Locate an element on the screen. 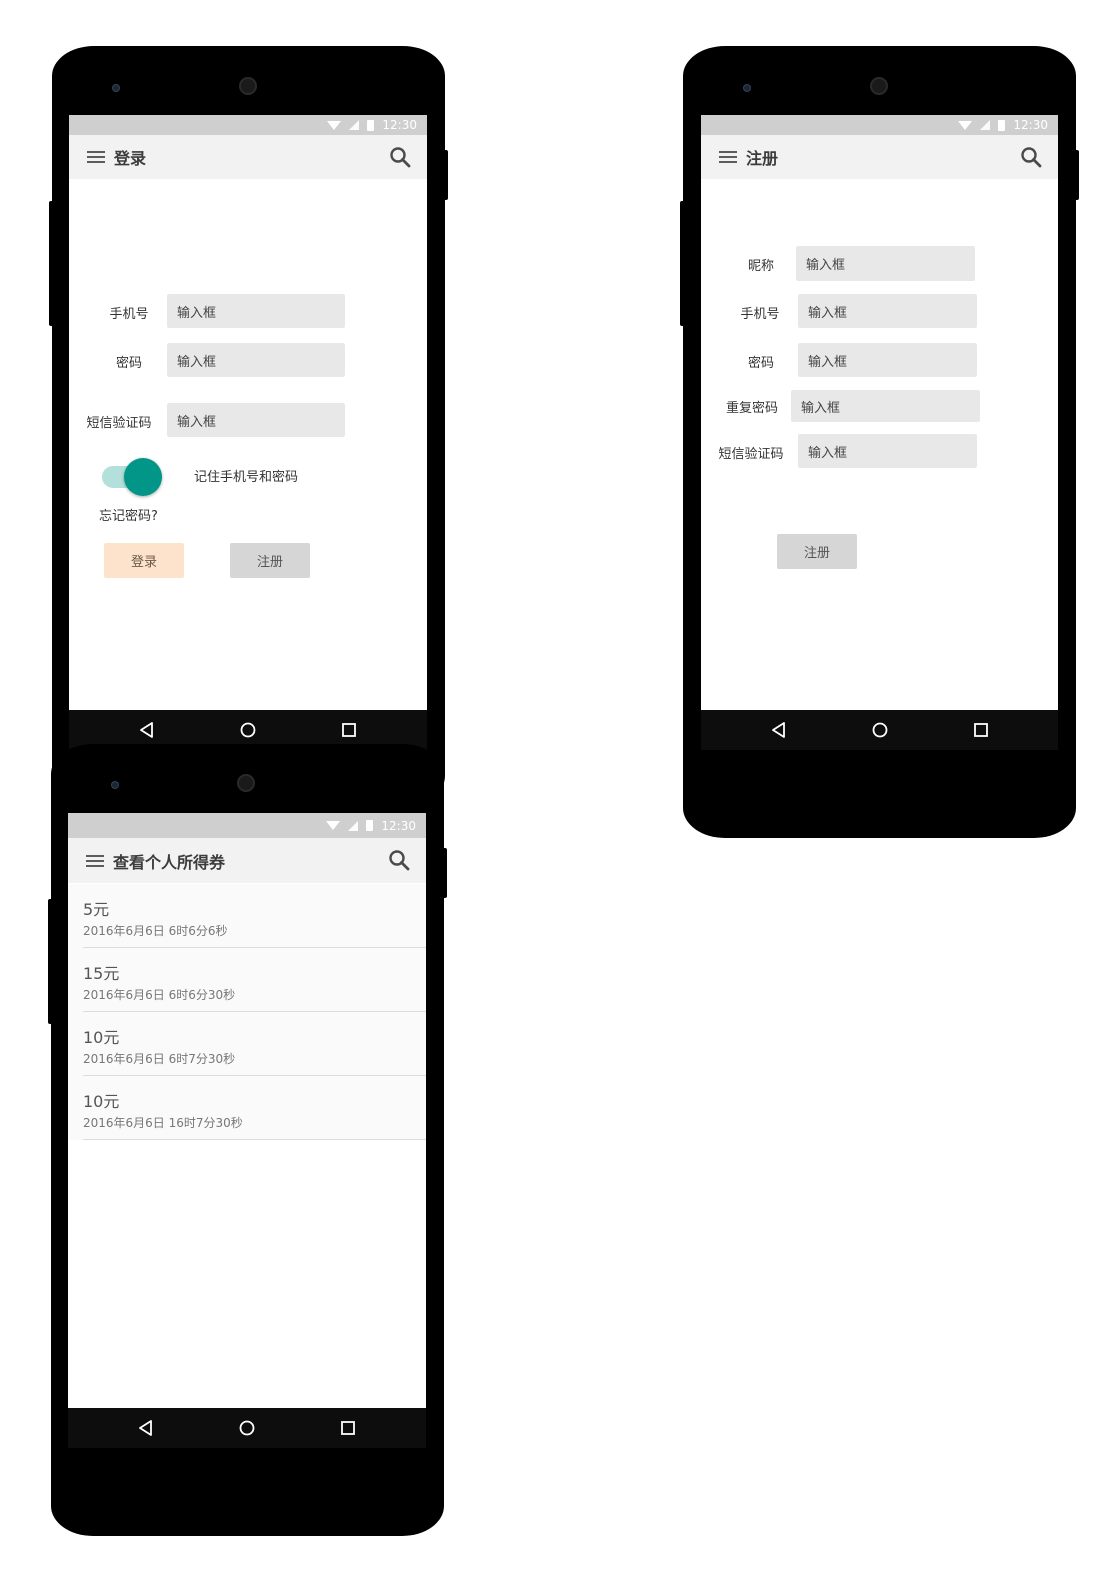 Image resolution: width=1118 pixels, height=1580 pixels. divider is located at coordinates (254, 1139).